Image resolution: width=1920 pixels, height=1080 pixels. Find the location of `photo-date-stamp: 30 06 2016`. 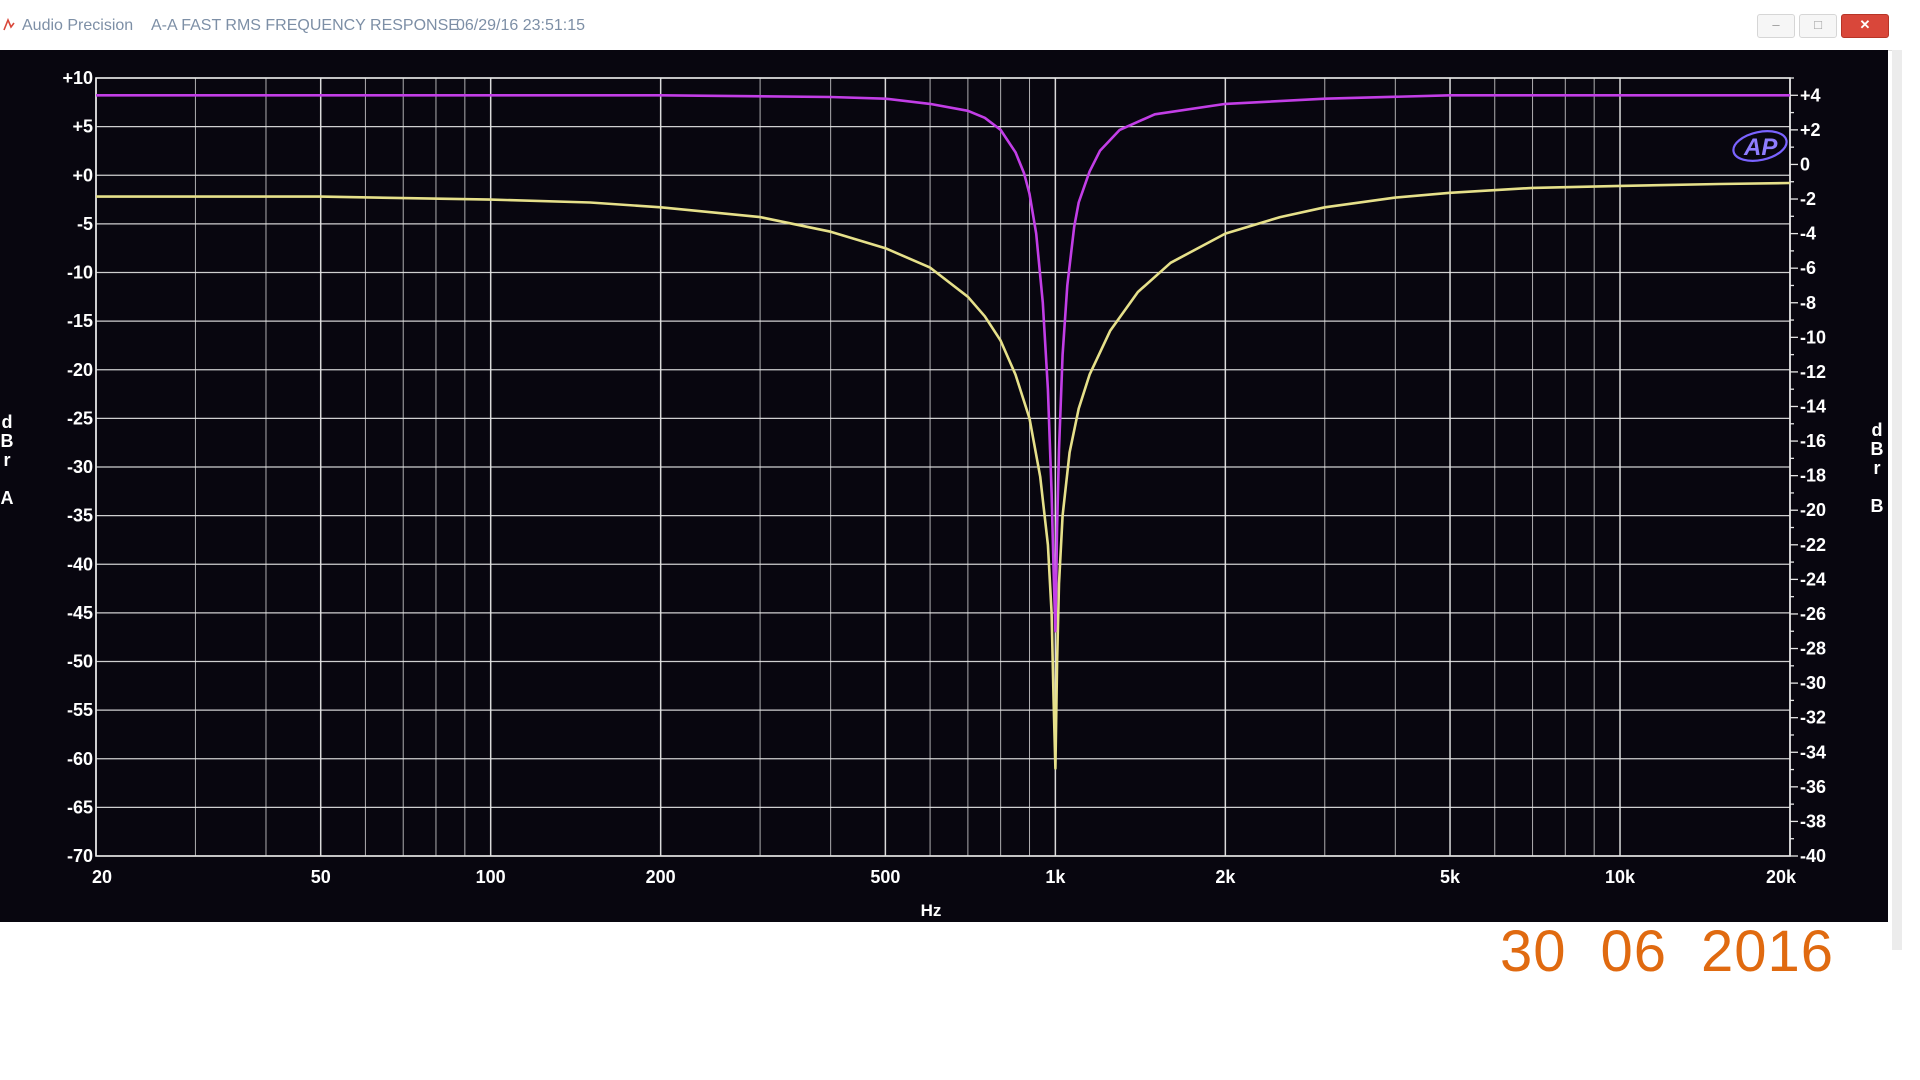

photo-date-stamp: 30 06 2016 is located at coordinates (1667, 951).